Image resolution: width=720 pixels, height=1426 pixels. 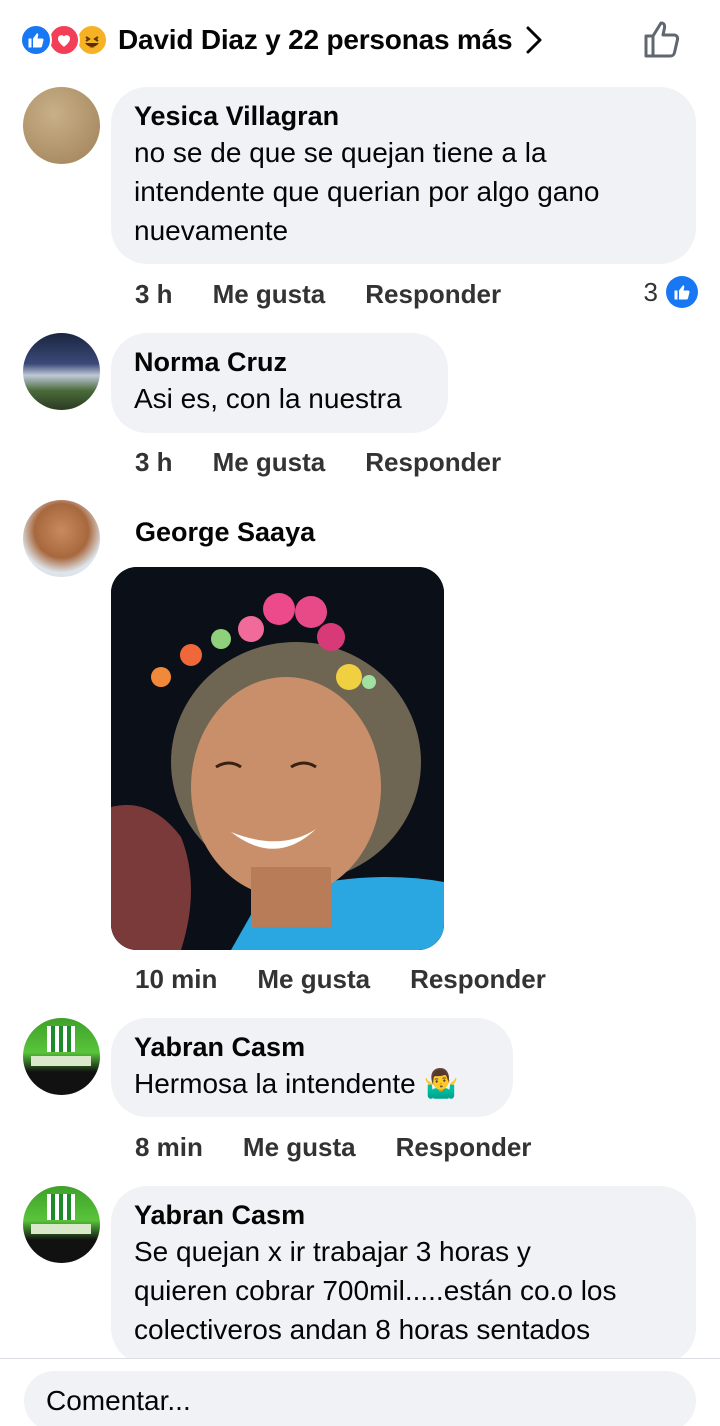 What do you see at coordinates (332, 1251) in the screenshot?
I see `comment-text-line: Se quejan x ir trabajar 3 horas y` at bounding box center [332, 1251].